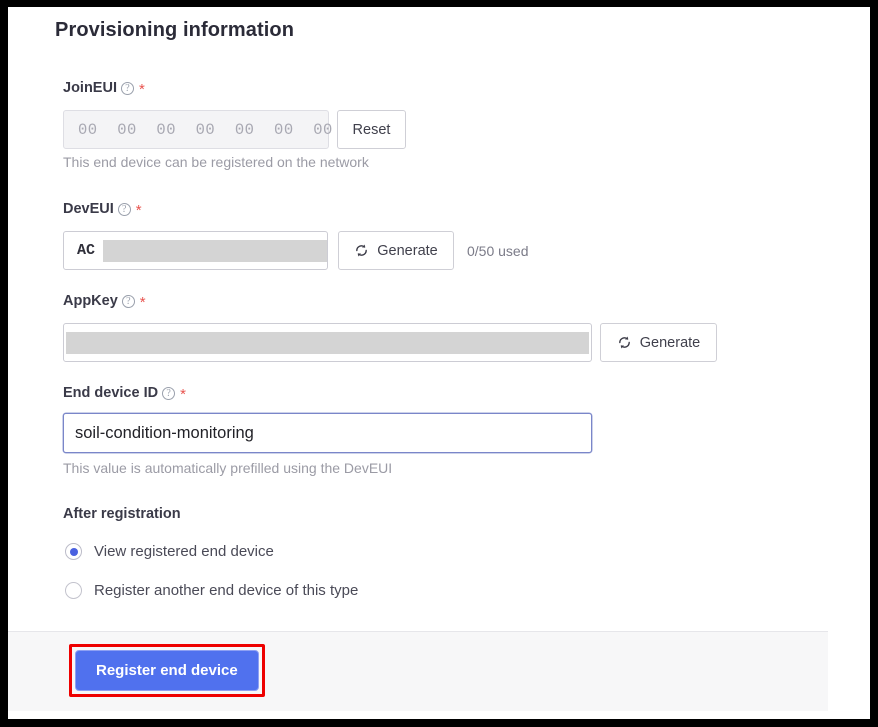 The image size is (878, 727). I want to click on end-device-id-label: End device ID ? *, so click(124, 394).